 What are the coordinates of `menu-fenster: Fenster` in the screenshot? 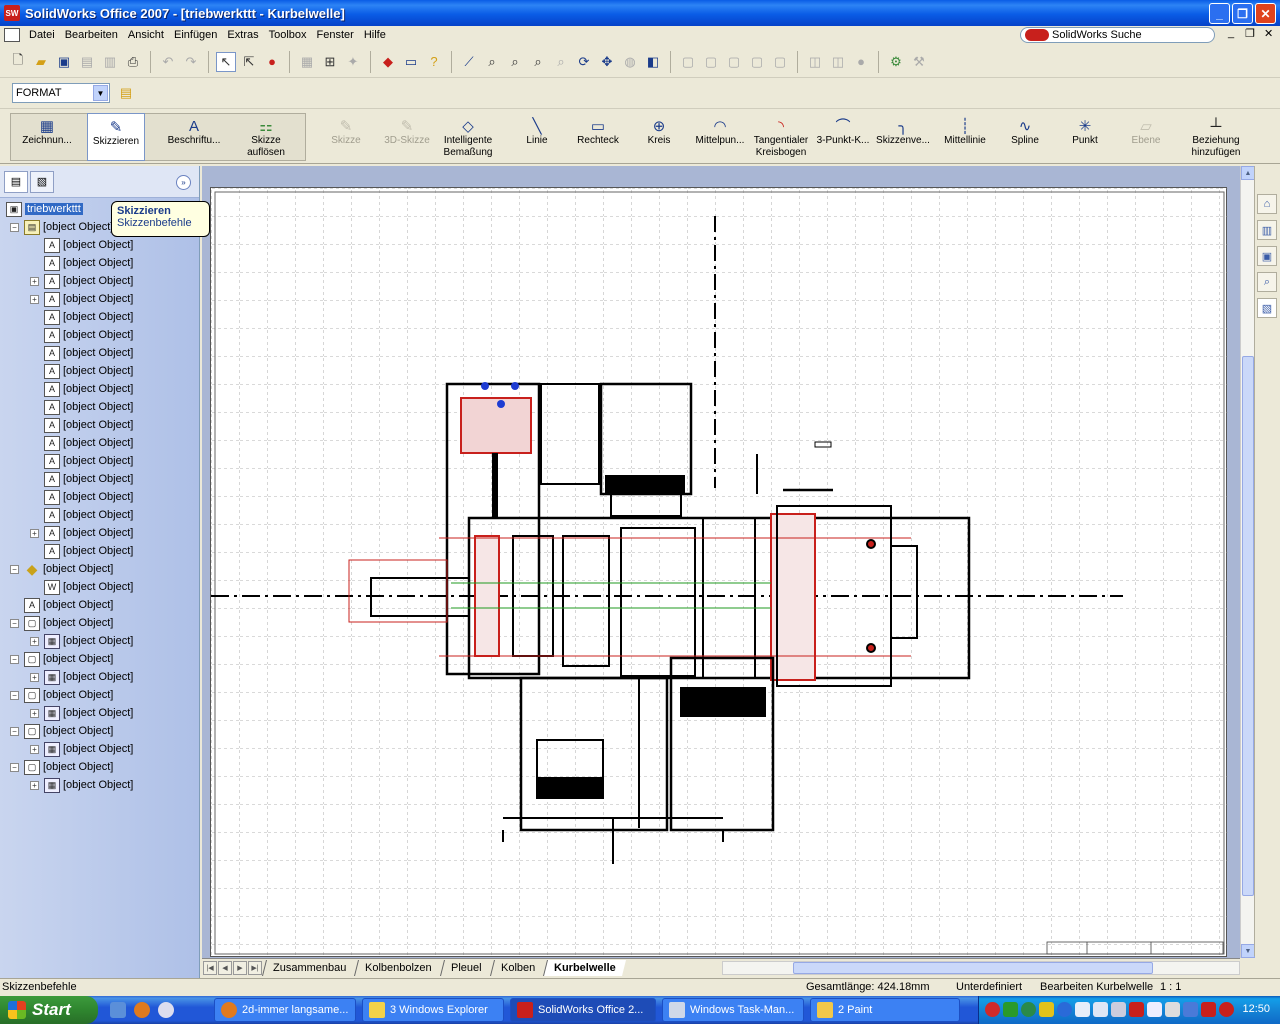 It's located at (335, 35).